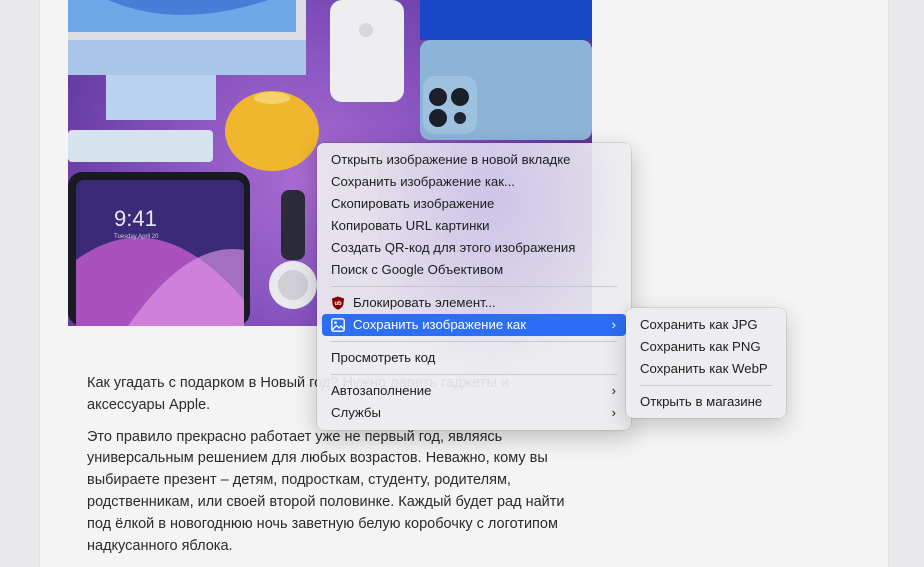 The image size is (924, 567). What do you see at coordinates (136, 237) in the screenshot?
I see `ipad-clock-date: Tuesday April 20` at bounding box center [136, 237].